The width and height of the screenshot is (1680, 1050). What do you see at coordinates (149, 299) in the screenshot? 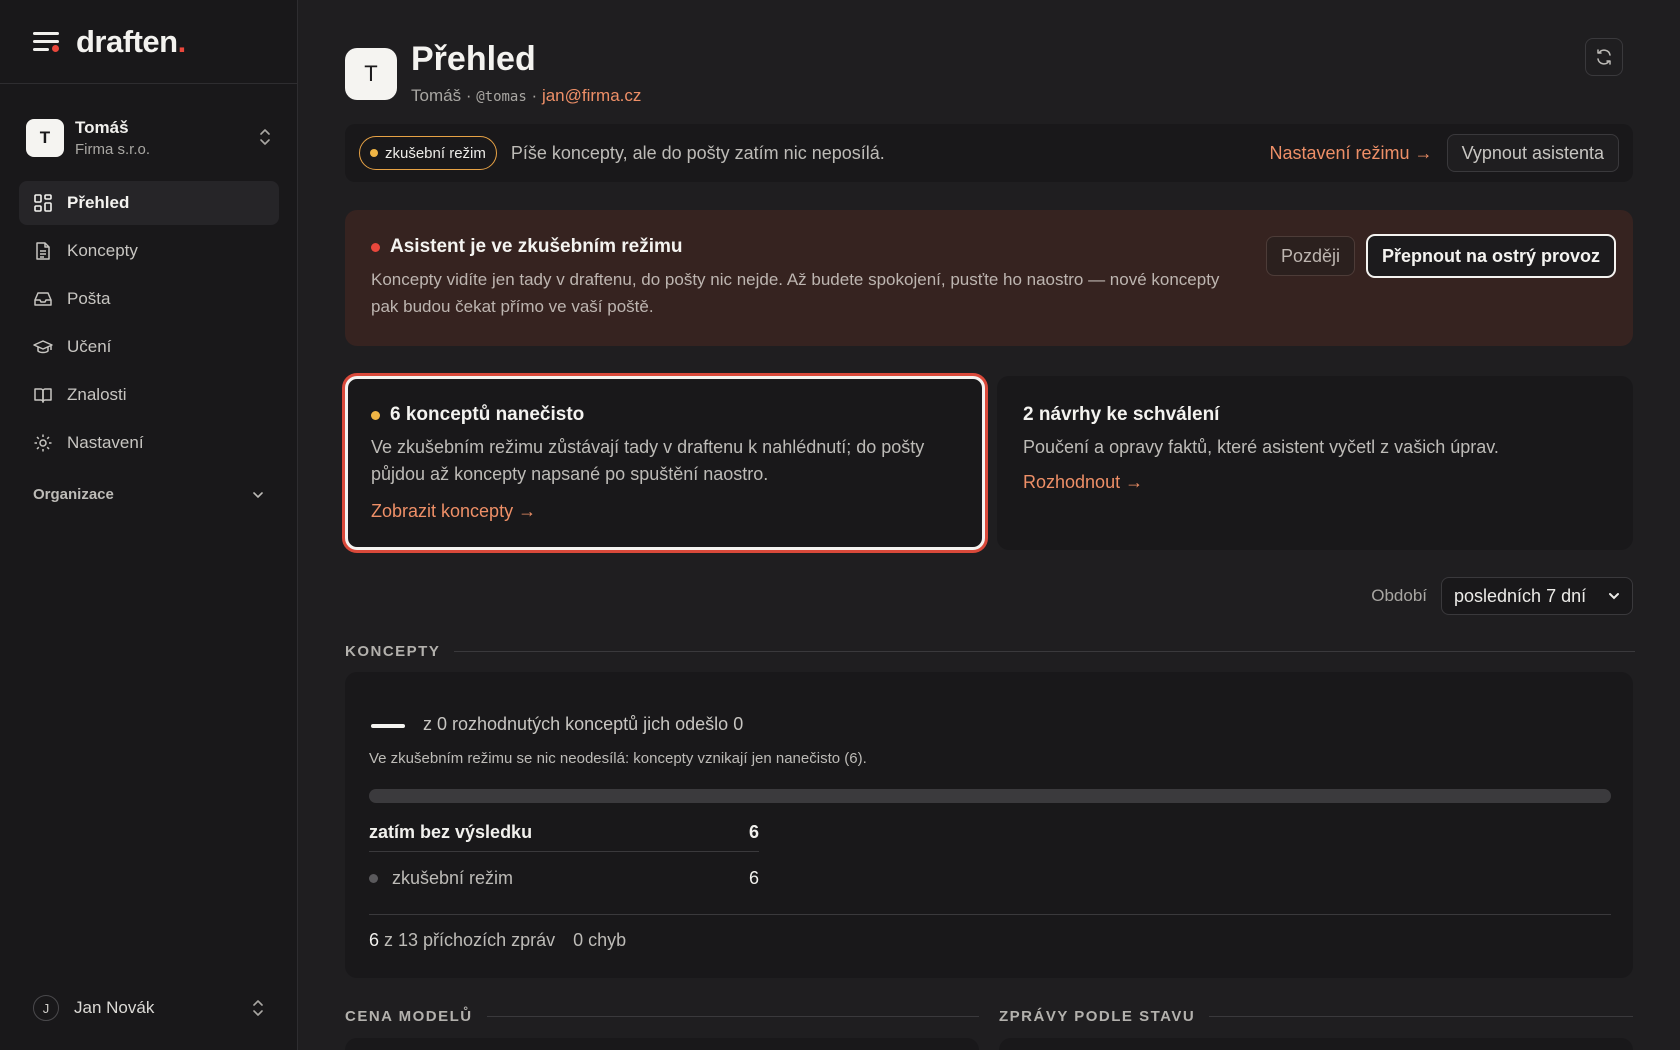
I see `sidebar-item-posta: Pošta` at bounding box center [149, 299].